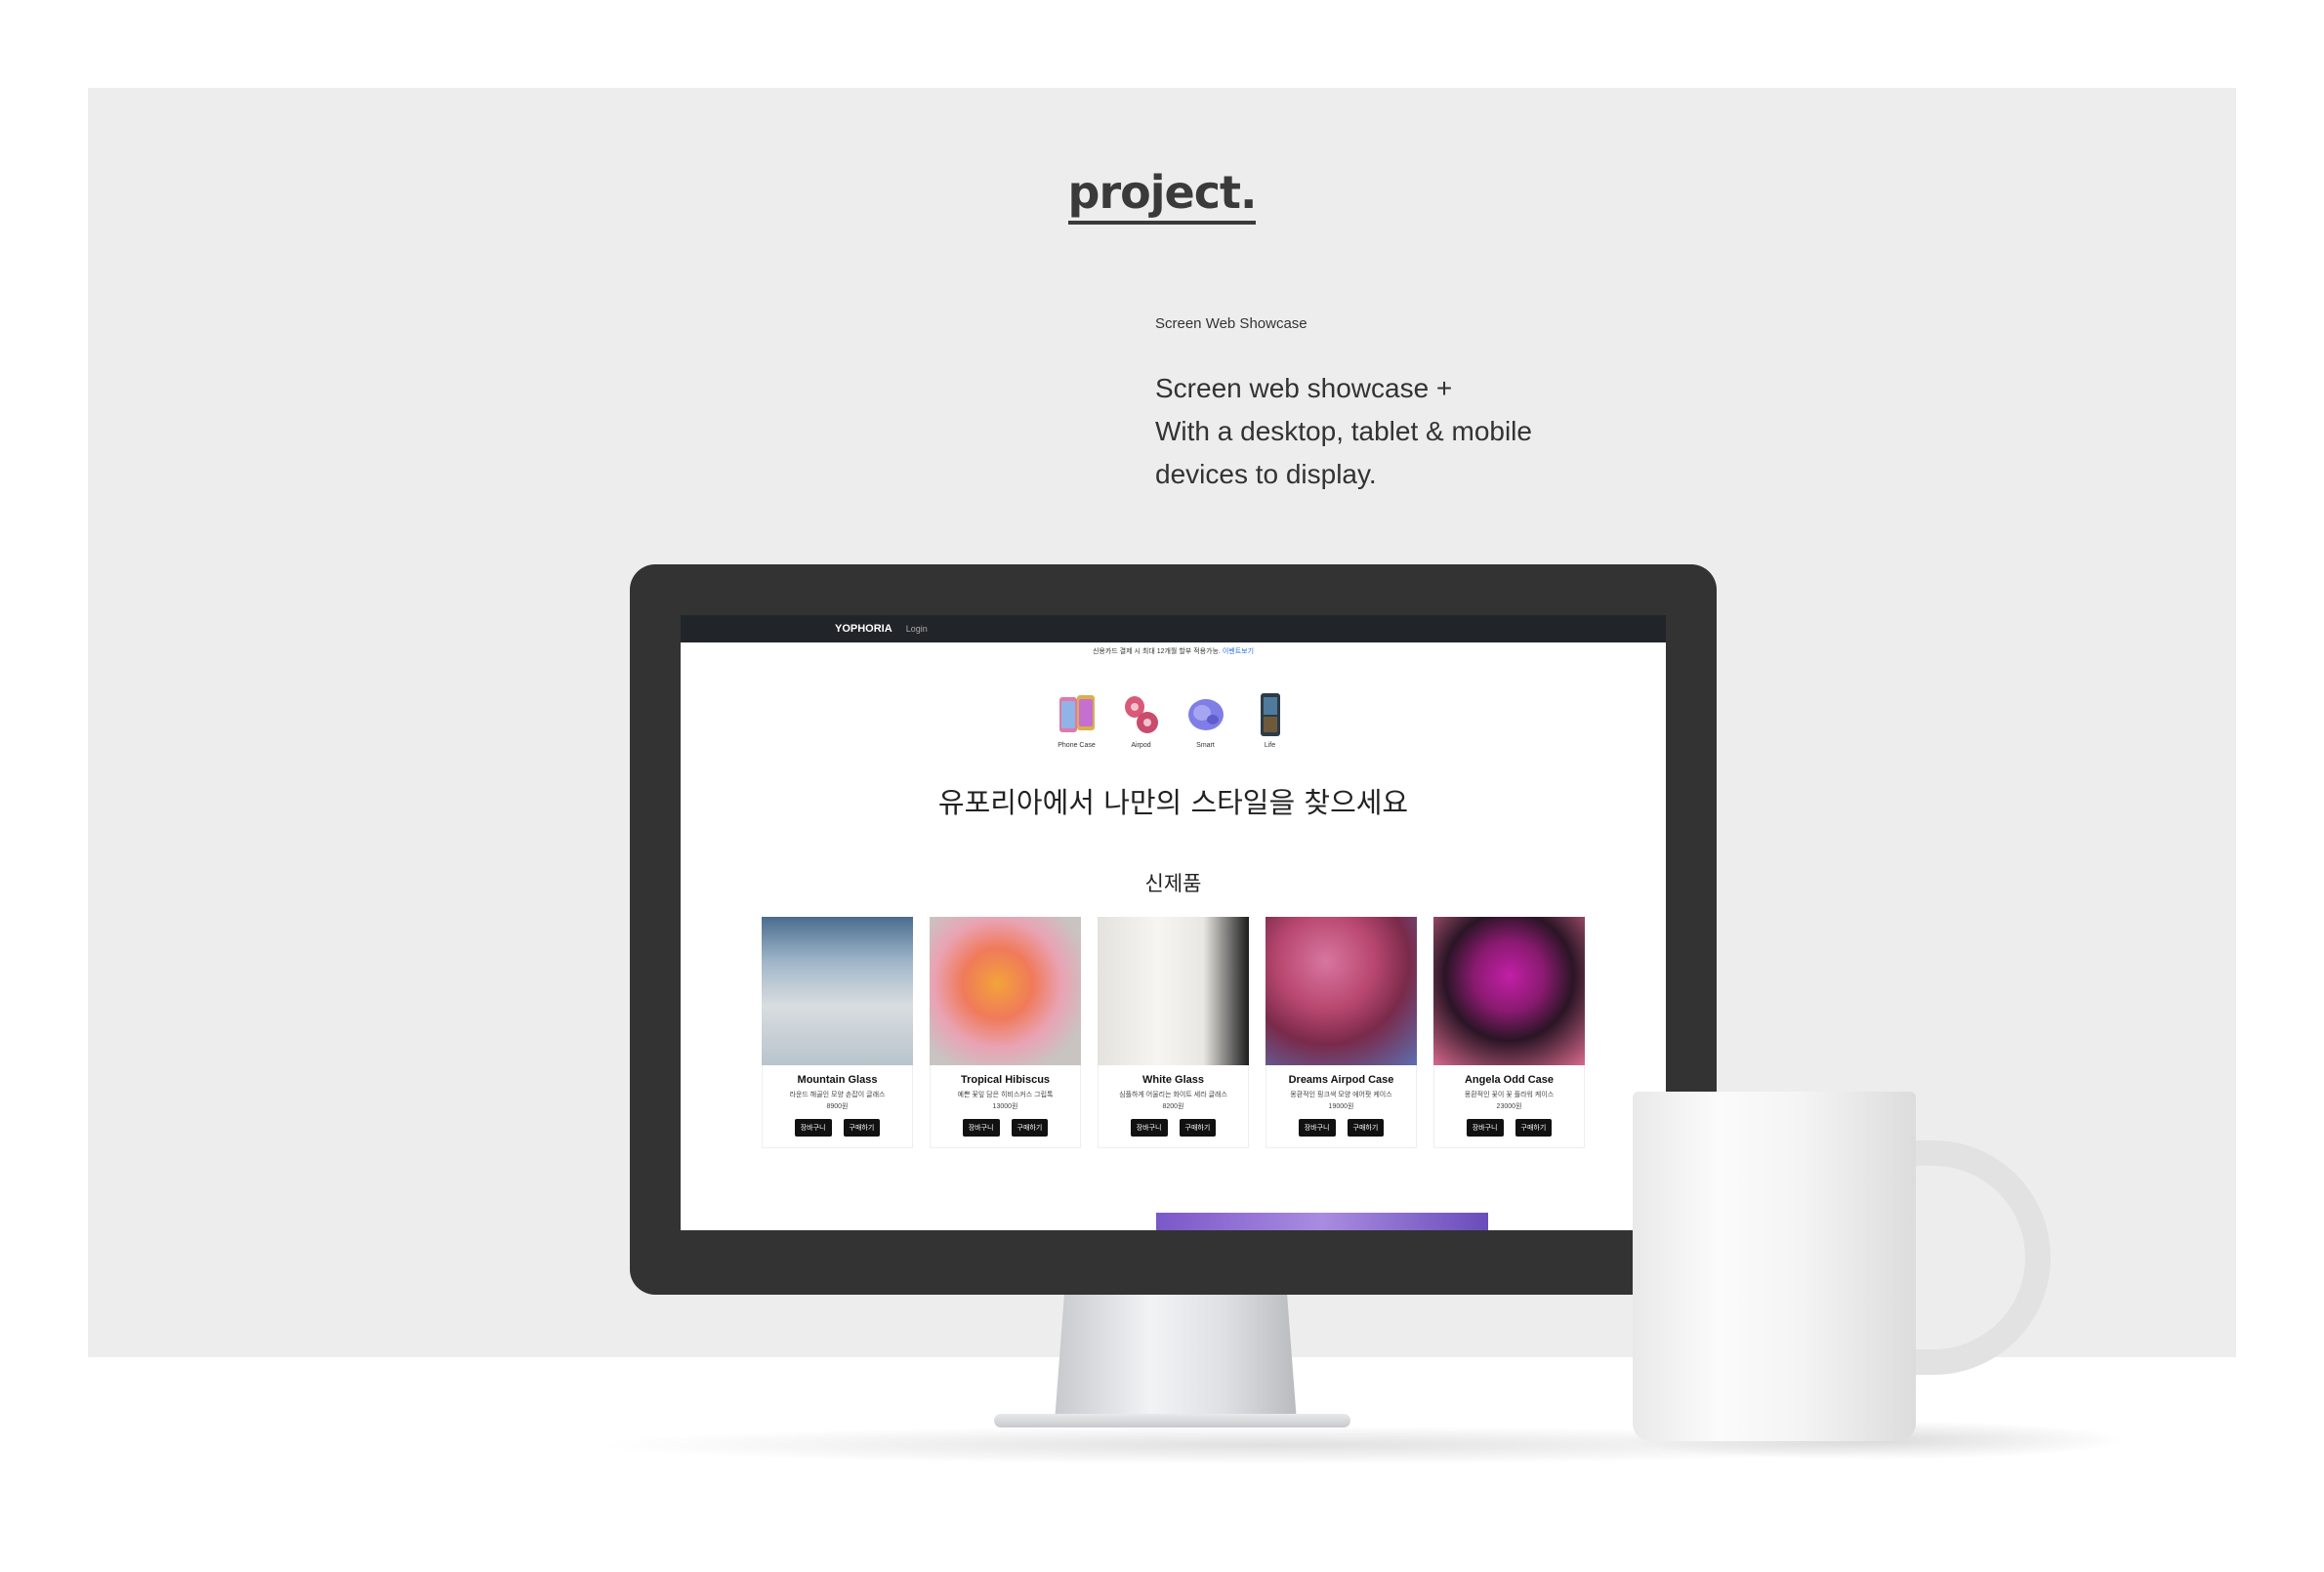 The height and width of the screenshot is (1572, 2324). I want to click on category-label: Life, so click(1270, 745).